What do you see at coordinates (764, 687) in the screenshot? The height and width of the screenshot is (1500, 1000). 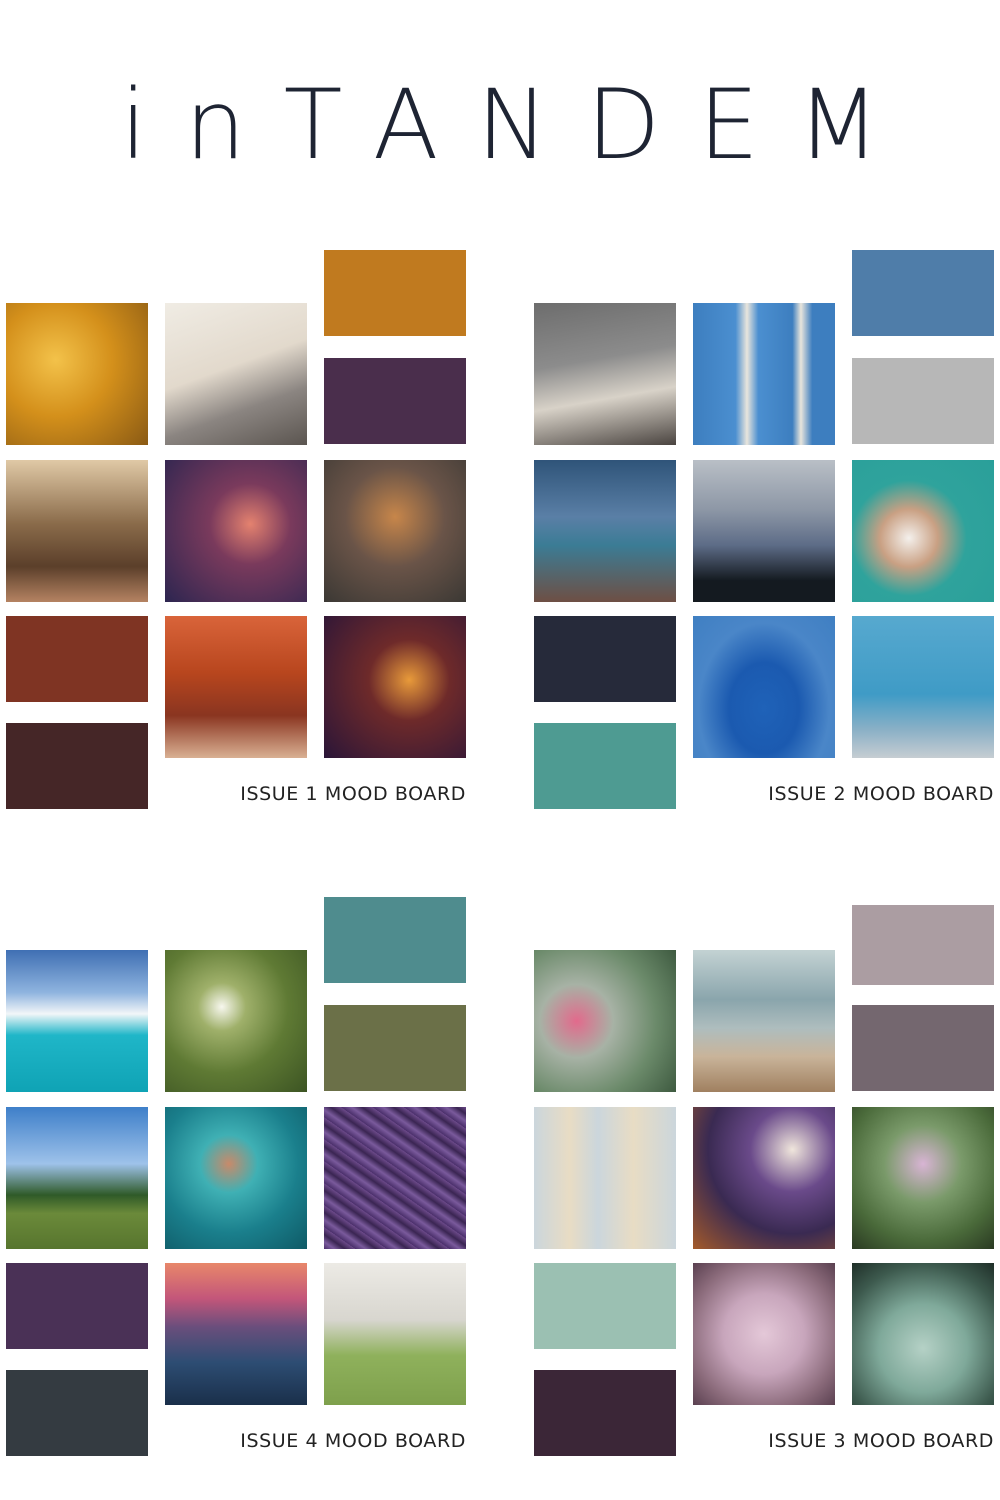 I see `woman-blue-sweater-photo` at bounding box center [764, 687].